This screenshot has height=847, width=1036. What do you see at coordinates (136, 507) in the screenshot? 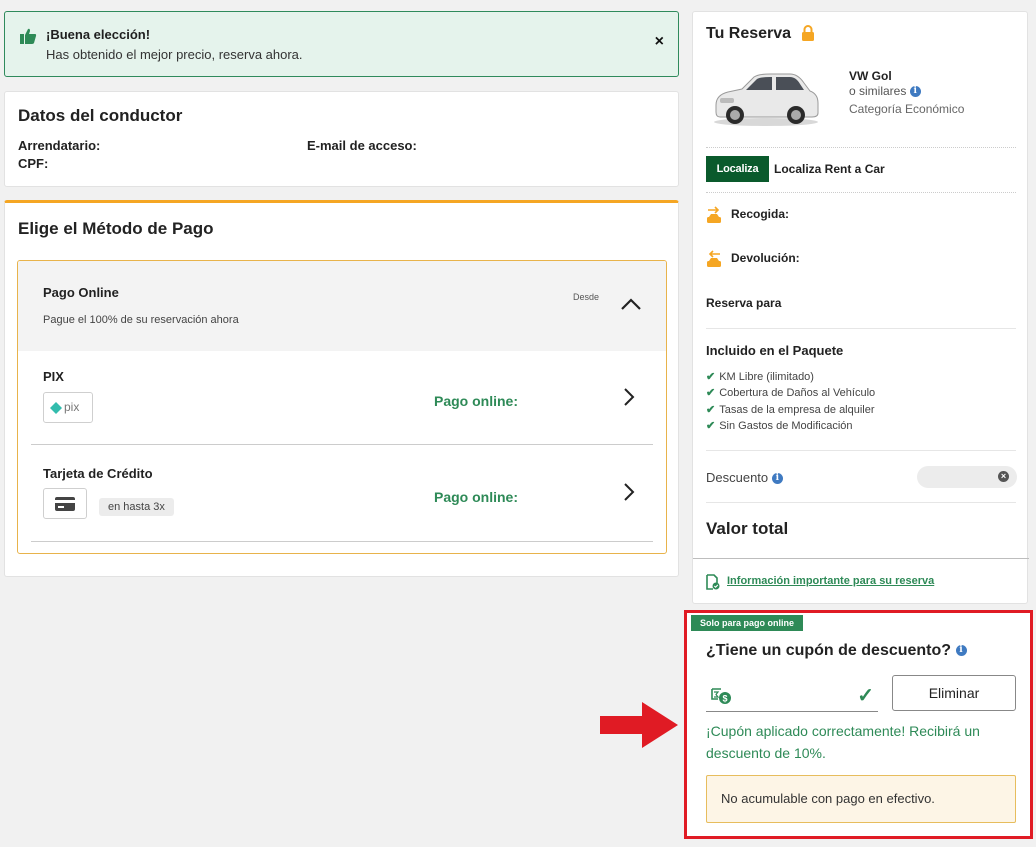
I see `installments-chip: en hasta 3x` at bounding box center [136, 507].